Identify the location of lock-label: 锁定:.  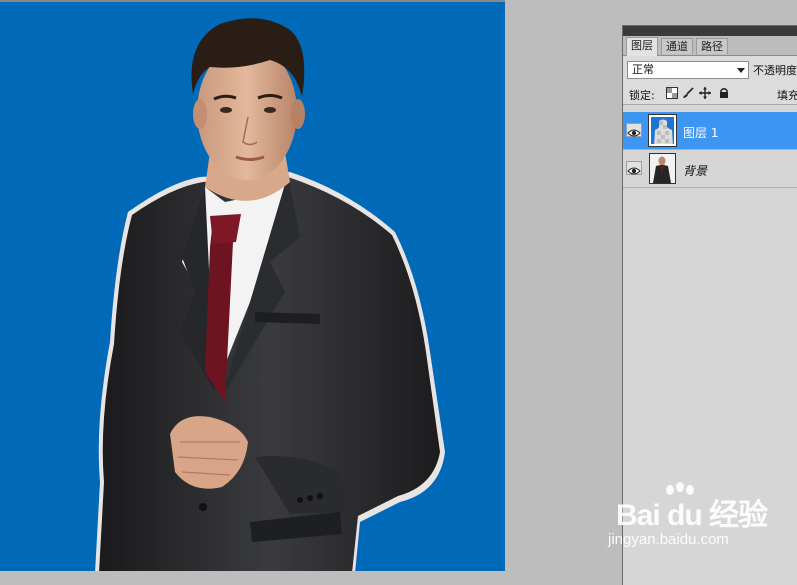
(642, 95).